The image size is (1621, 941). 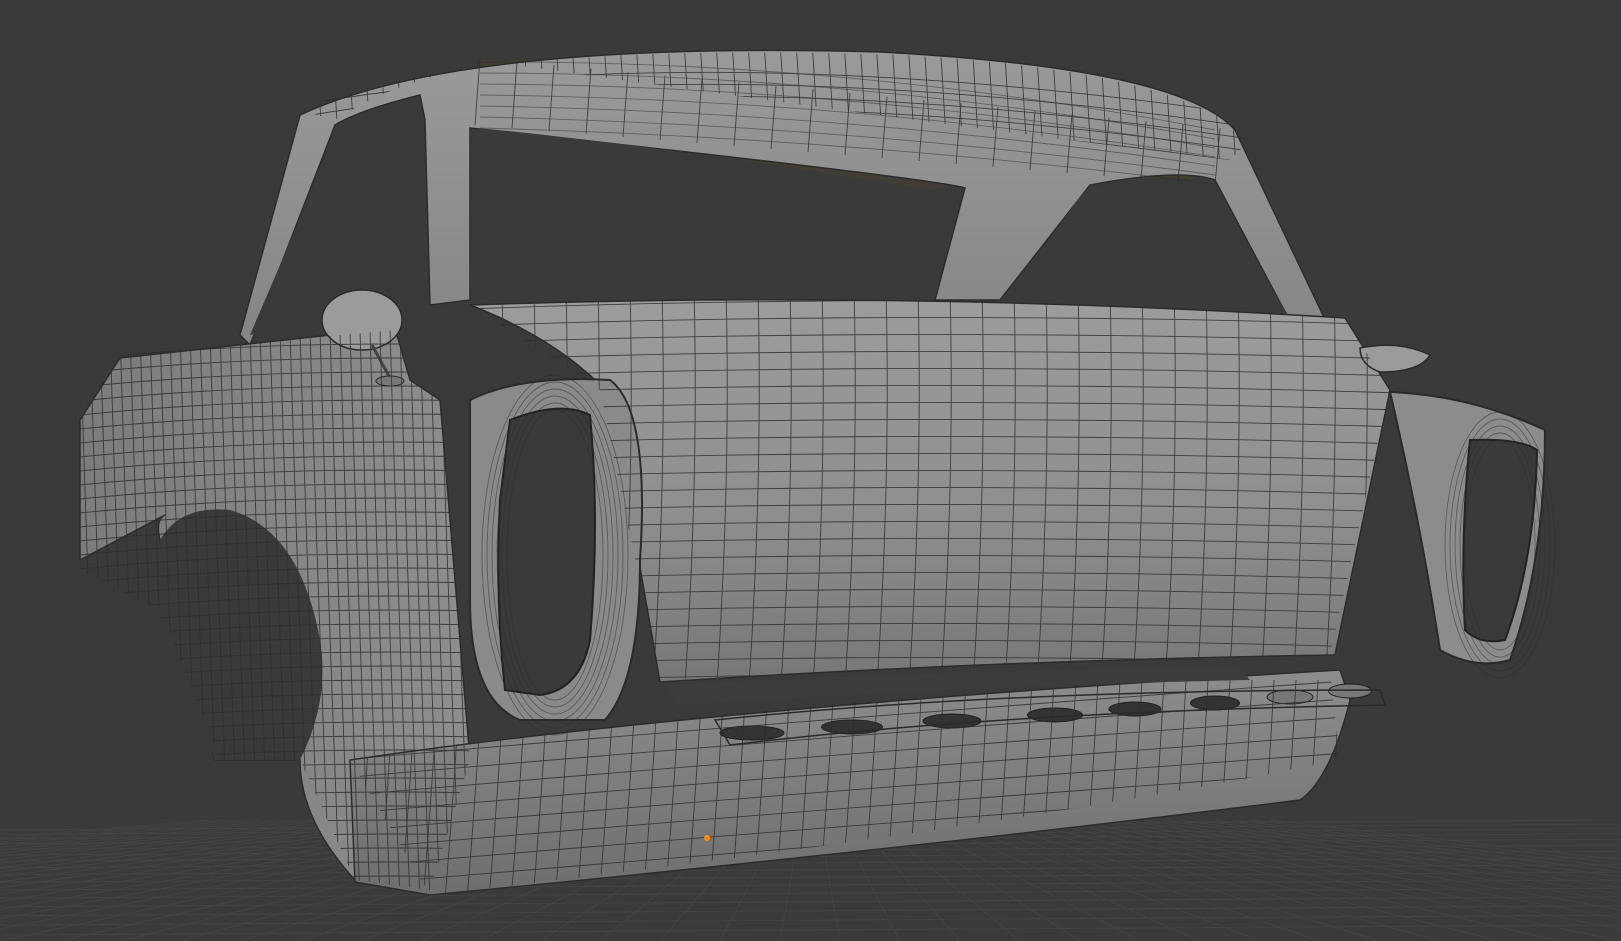 What do you see at coordinates (1500, 540) in the screenshot?
I see `tail-light-right-opening` at bounding box center [1500, 540].